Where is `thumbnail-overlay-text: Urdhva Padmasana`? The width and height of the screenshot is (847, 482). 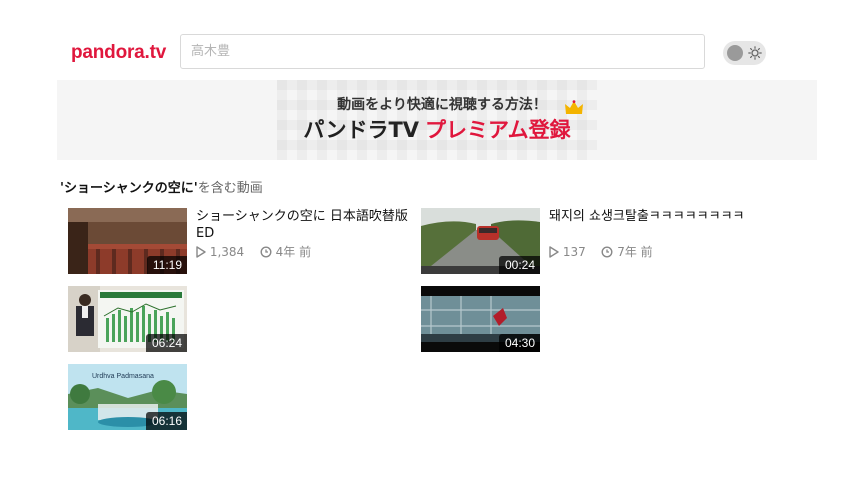 thumbnail-overlay-text: Urdhva Padmasana is located at coordinates (123, 376).